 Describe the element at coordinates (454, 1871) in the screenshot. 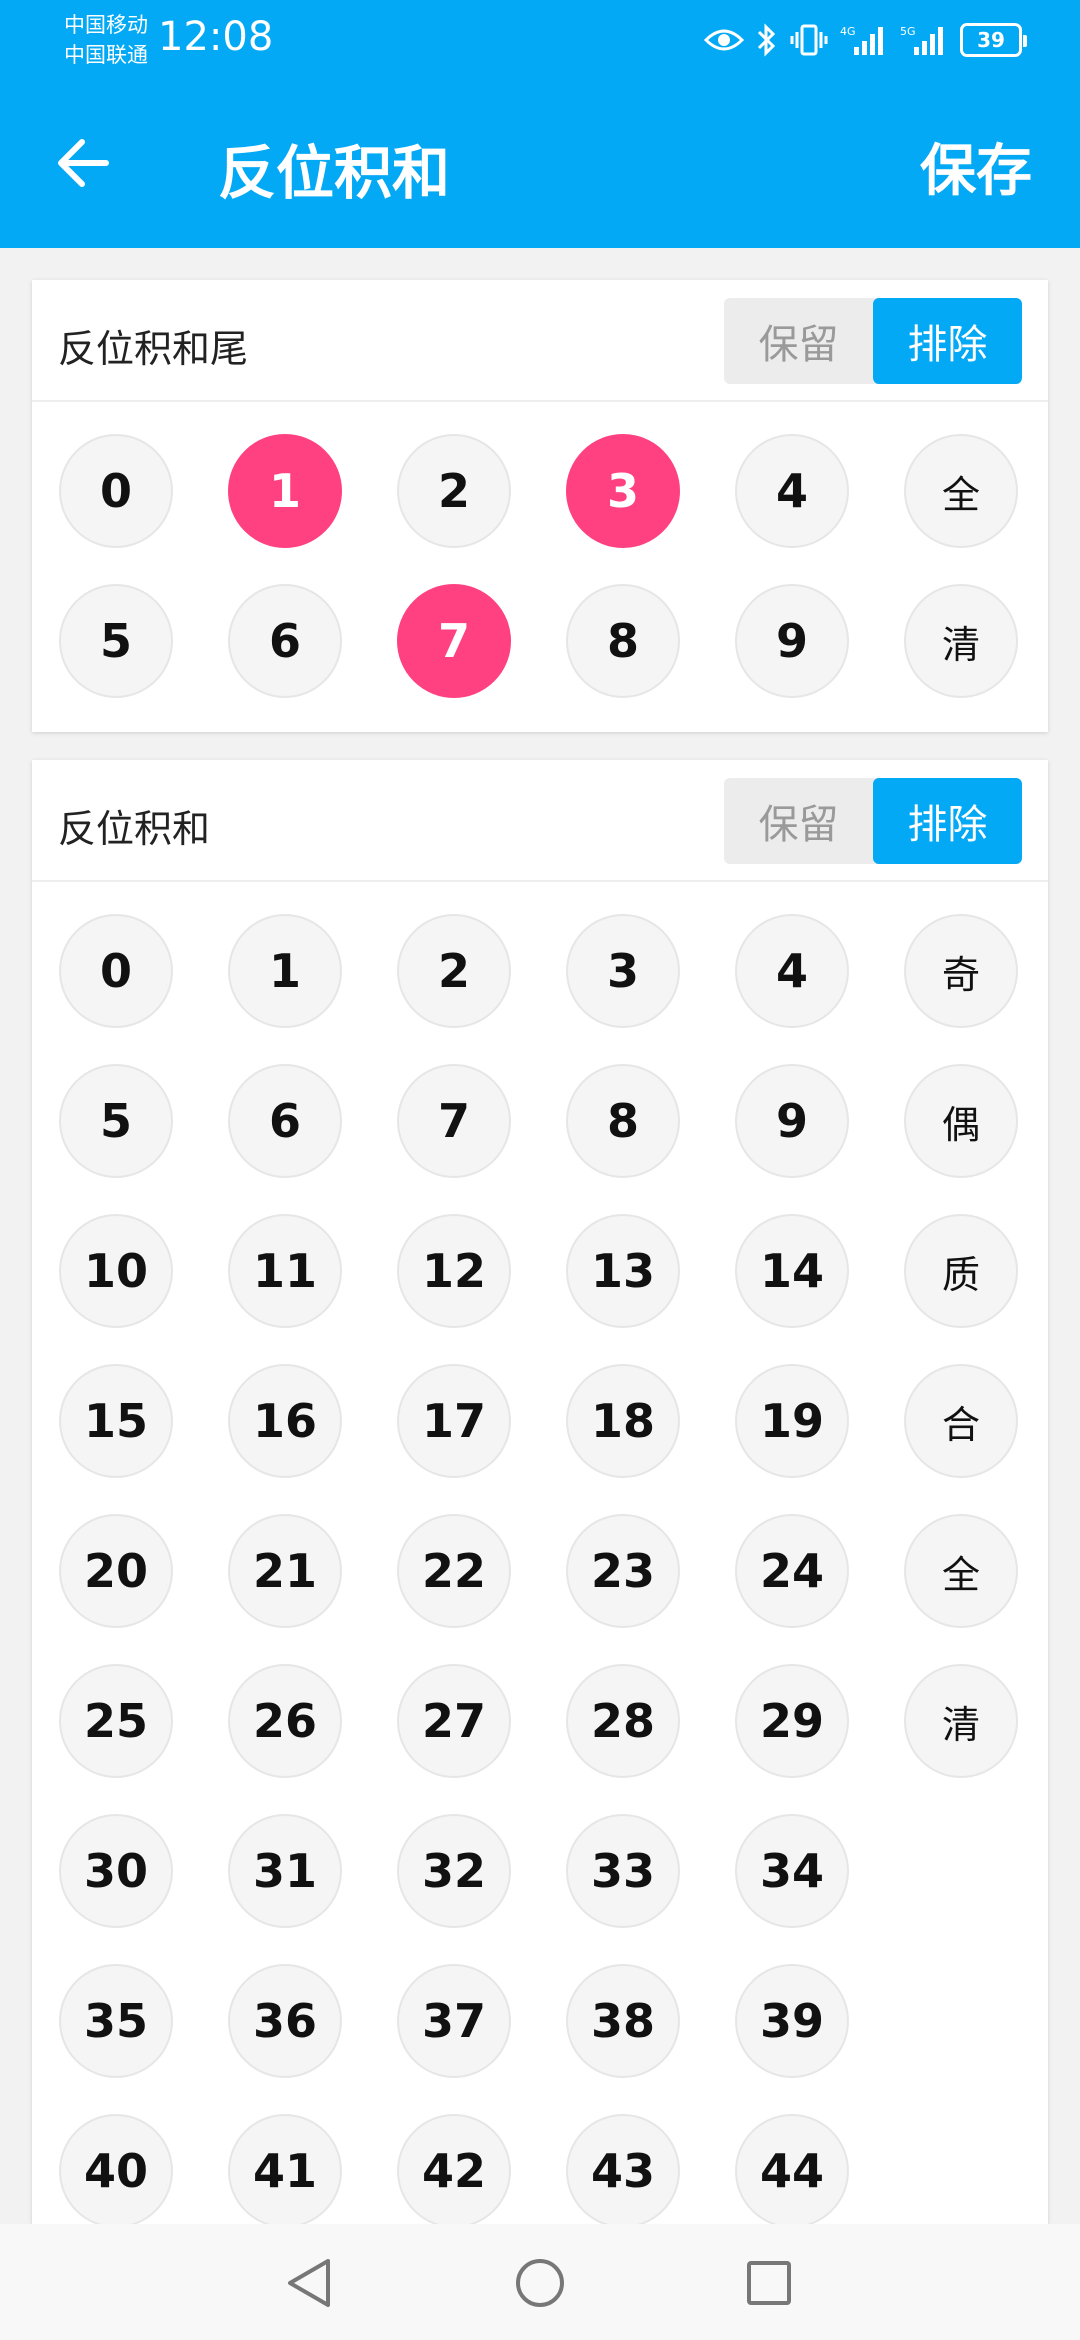

I see `sum-number-ball: 32` at that location.